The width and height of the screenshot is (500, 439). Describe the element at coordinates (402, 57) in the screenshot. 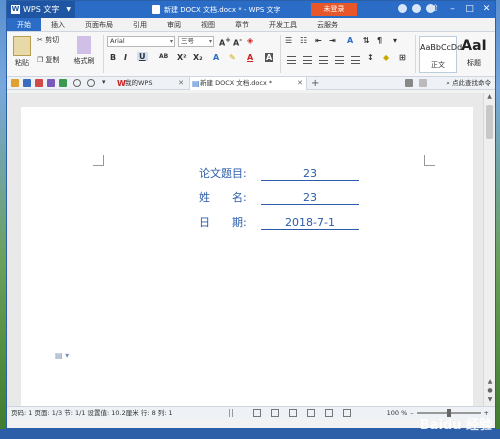

I see `borders-icon: ⊞` at that location.